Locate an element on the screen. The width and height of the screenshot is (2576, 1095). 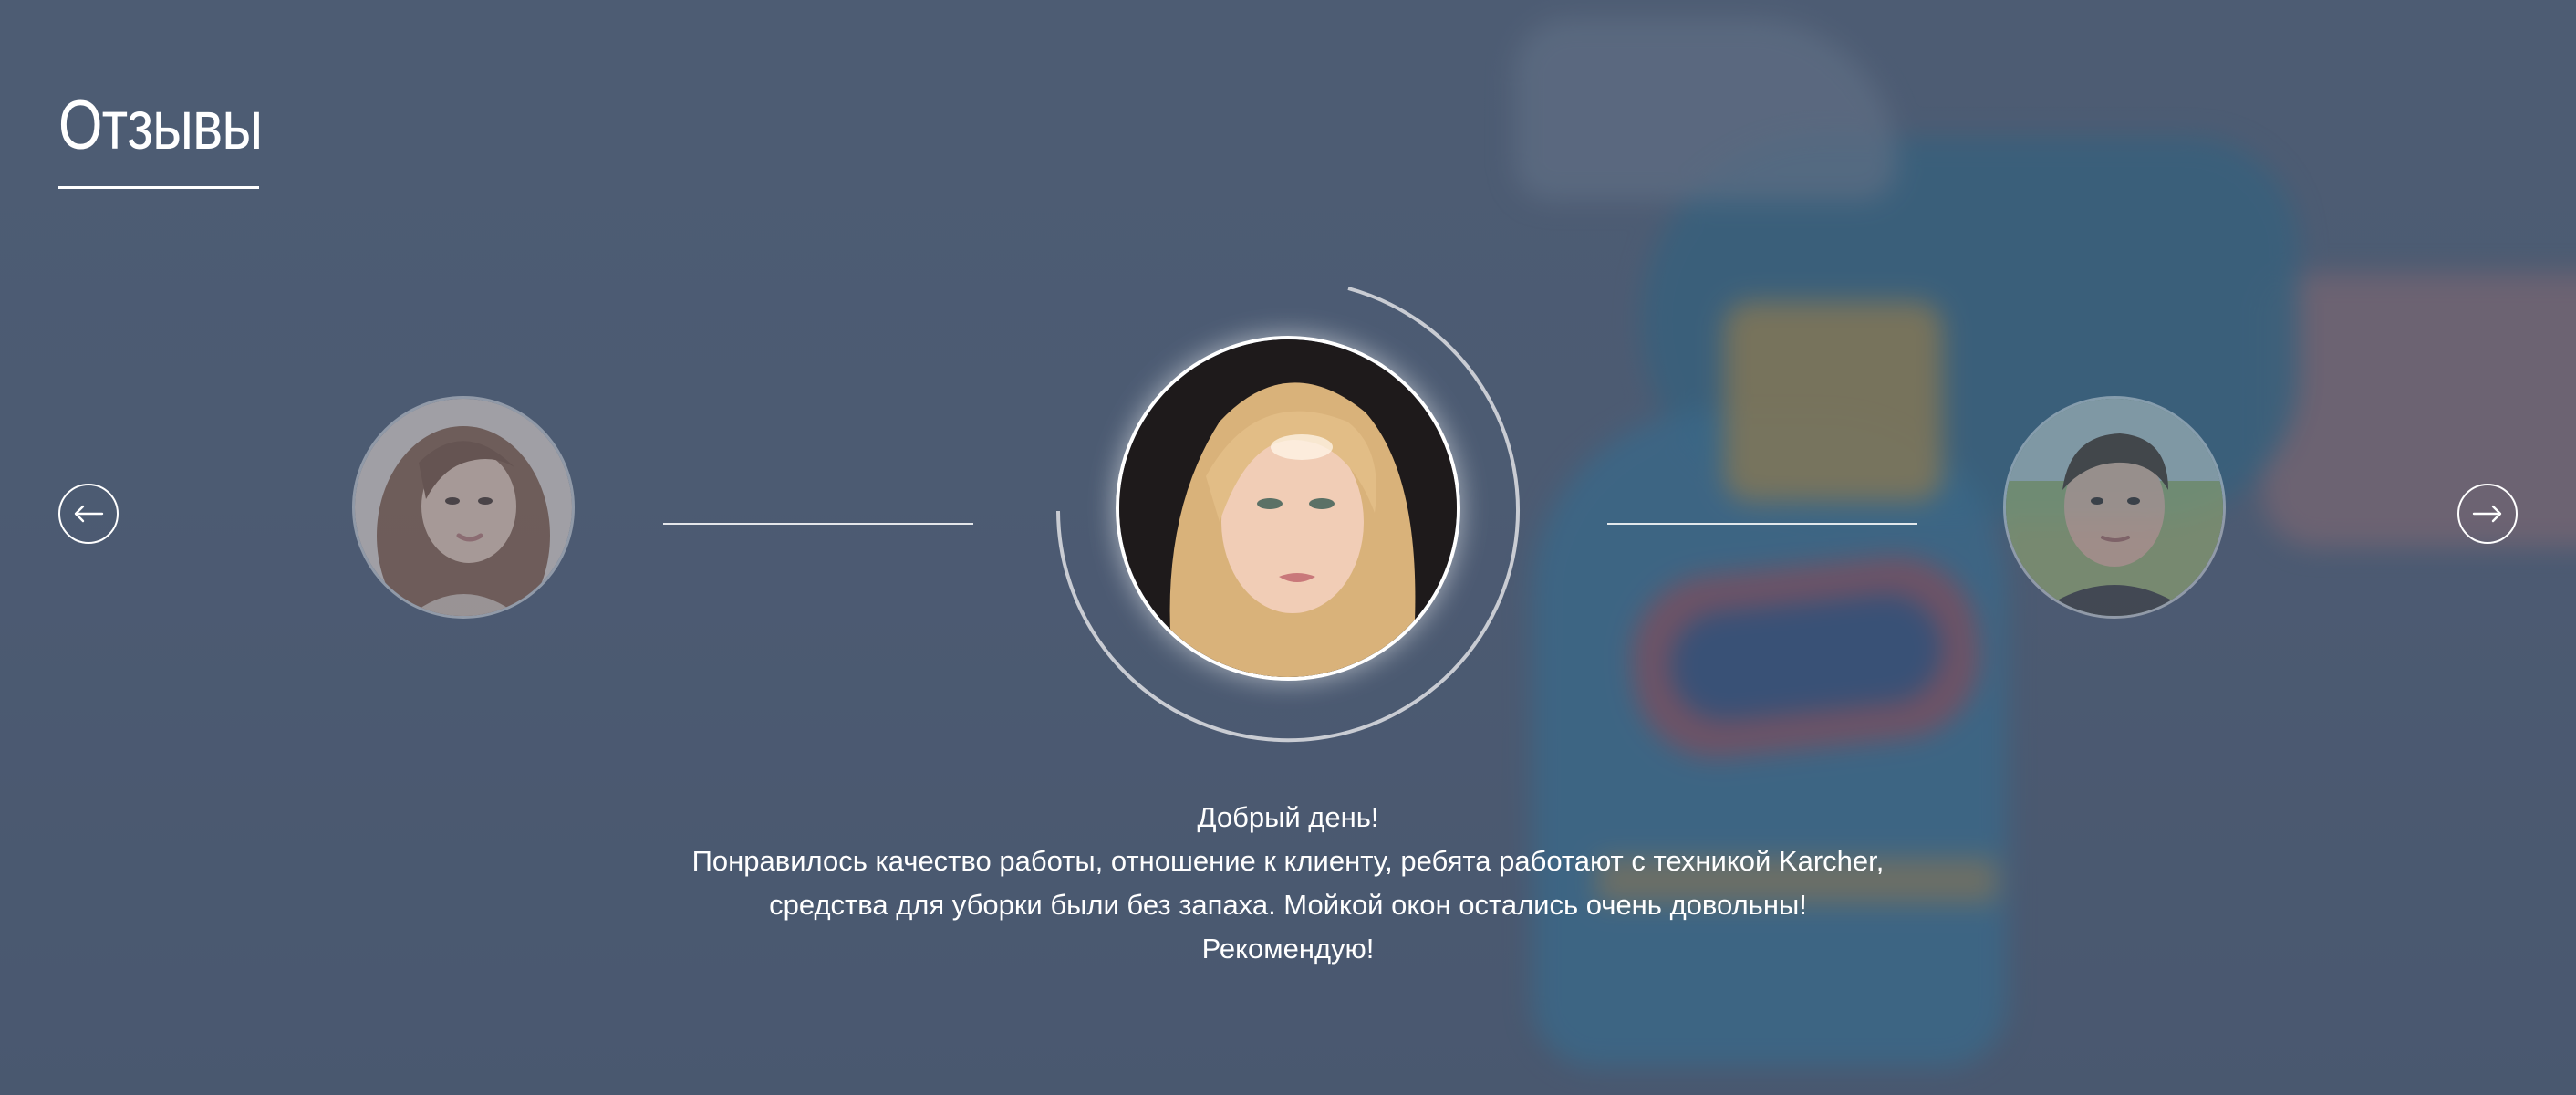
reviewer-main-avatar is located at coordinates (1288, 508).